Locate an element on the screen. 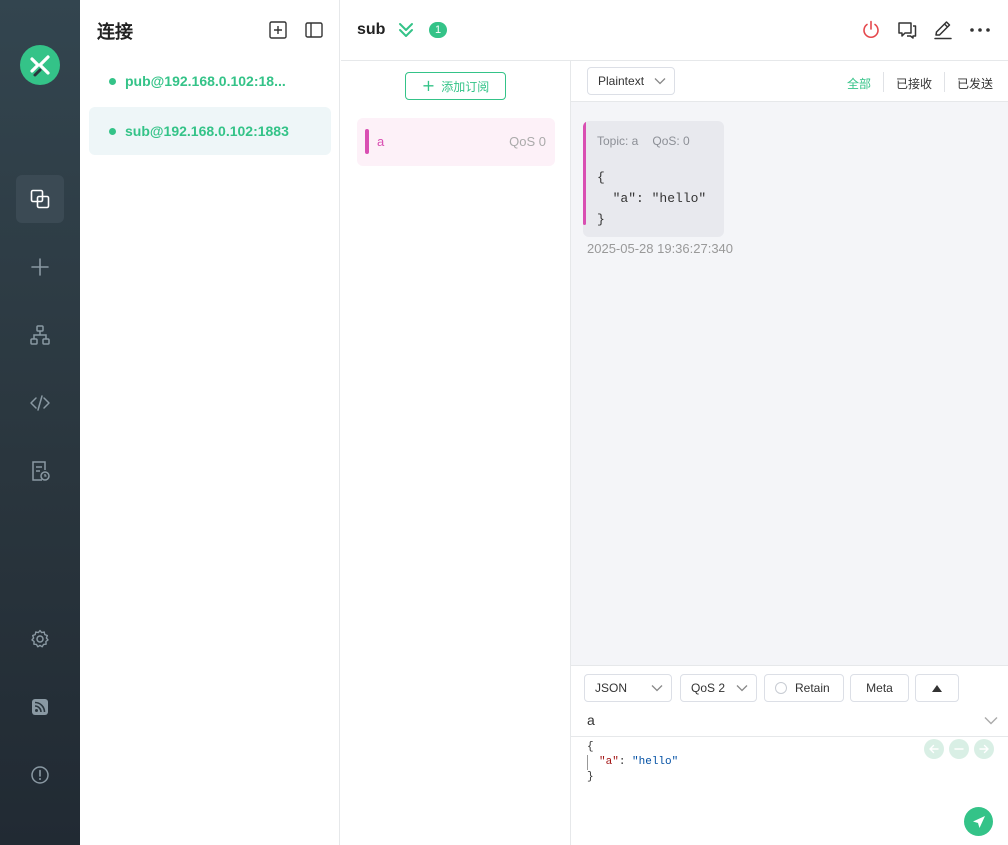 Image resolution: width=1008 pixels, height=845 pixels. payload-colon: : is located at coordinates (625, 762).